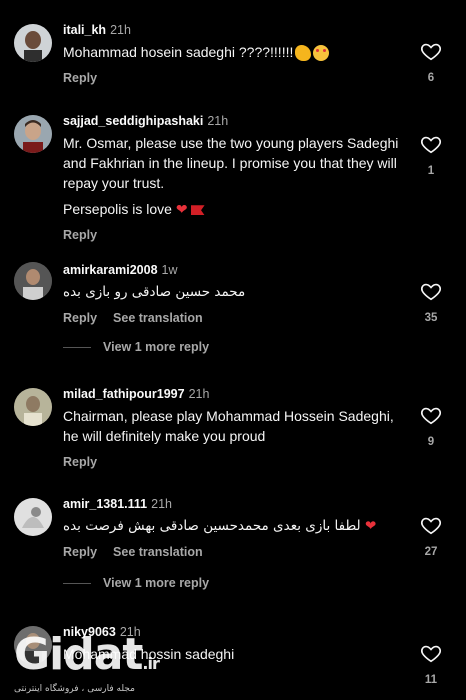  I want to click on watermark-logo-text: Gidat, so click(78, 654).